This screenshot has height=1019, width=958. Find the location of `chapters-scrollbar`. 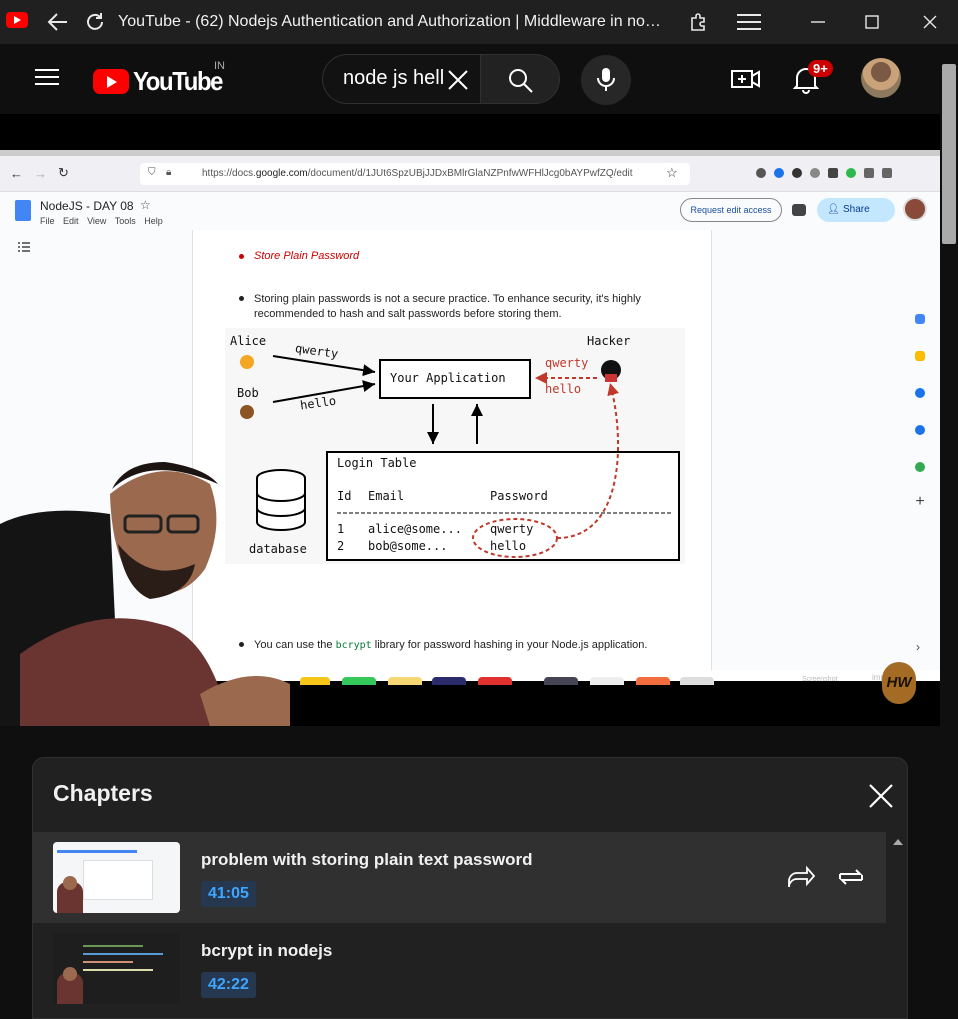

chapters-scrollbar is located at coordinates (897, 925).